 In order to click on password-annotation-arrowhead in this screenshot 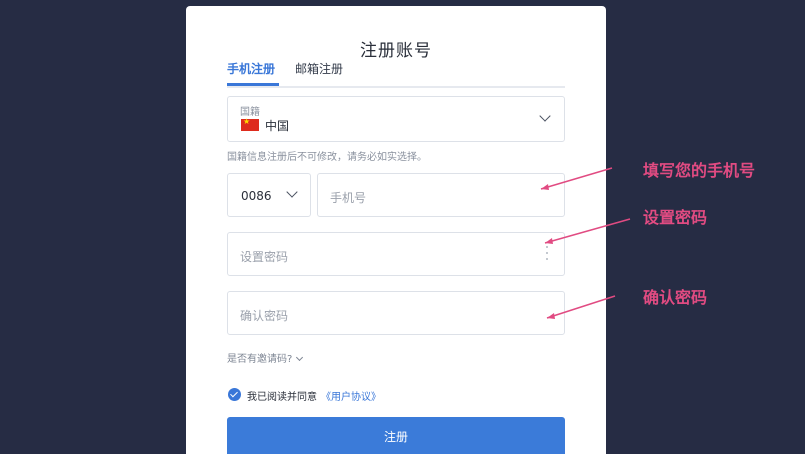, I will do `click(549, 241)`.